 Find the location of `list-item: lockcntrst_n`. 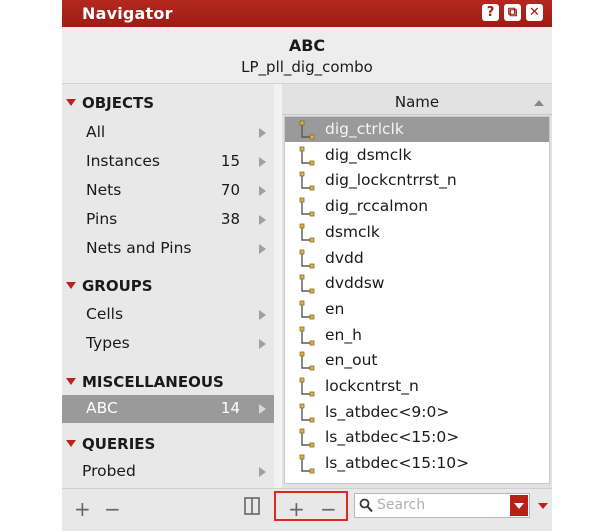

list-item: lockcntrst_n is located at coordinates (417, 386).